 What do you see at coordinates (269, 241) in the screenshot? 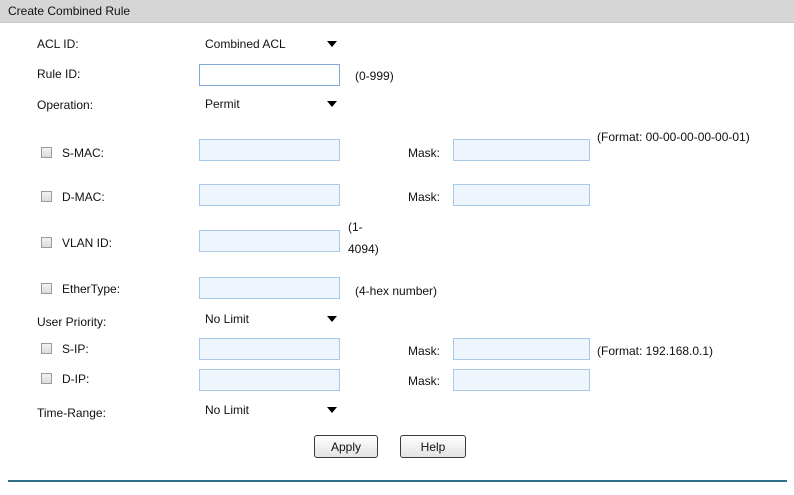
I see `vlan-id-input` at bounding box center [269, 241].